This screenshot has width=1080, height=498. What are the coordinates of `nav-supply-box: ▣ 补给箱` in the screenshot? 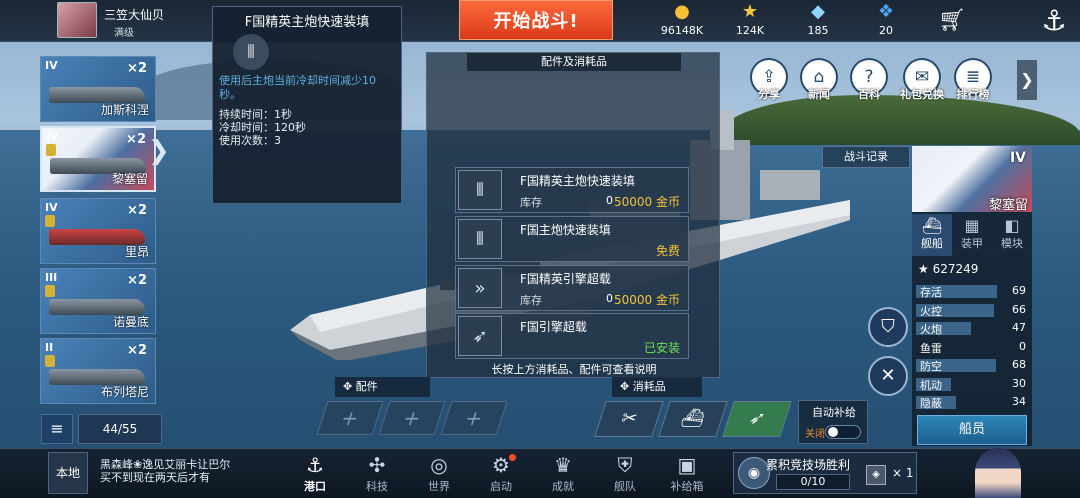 It's located at (687, 473).